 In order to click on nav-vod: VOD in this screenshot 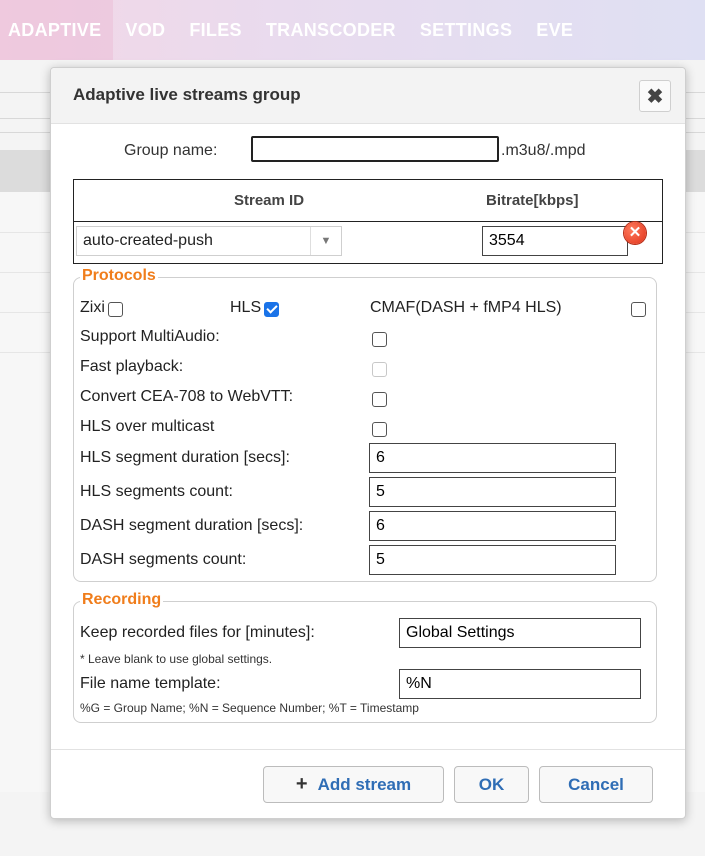, I will do `click(145, 30)`.